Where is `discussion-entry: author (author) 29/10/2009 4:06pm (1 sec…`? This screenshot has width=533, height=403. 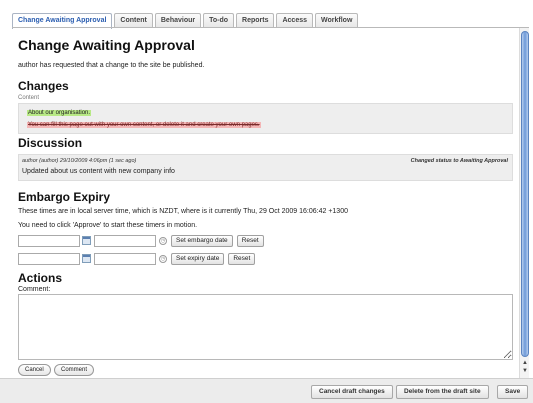
discussion-entry: author (author) 29/10/2009 4:06pm (1 sec… is located at coordinates (265, 167).